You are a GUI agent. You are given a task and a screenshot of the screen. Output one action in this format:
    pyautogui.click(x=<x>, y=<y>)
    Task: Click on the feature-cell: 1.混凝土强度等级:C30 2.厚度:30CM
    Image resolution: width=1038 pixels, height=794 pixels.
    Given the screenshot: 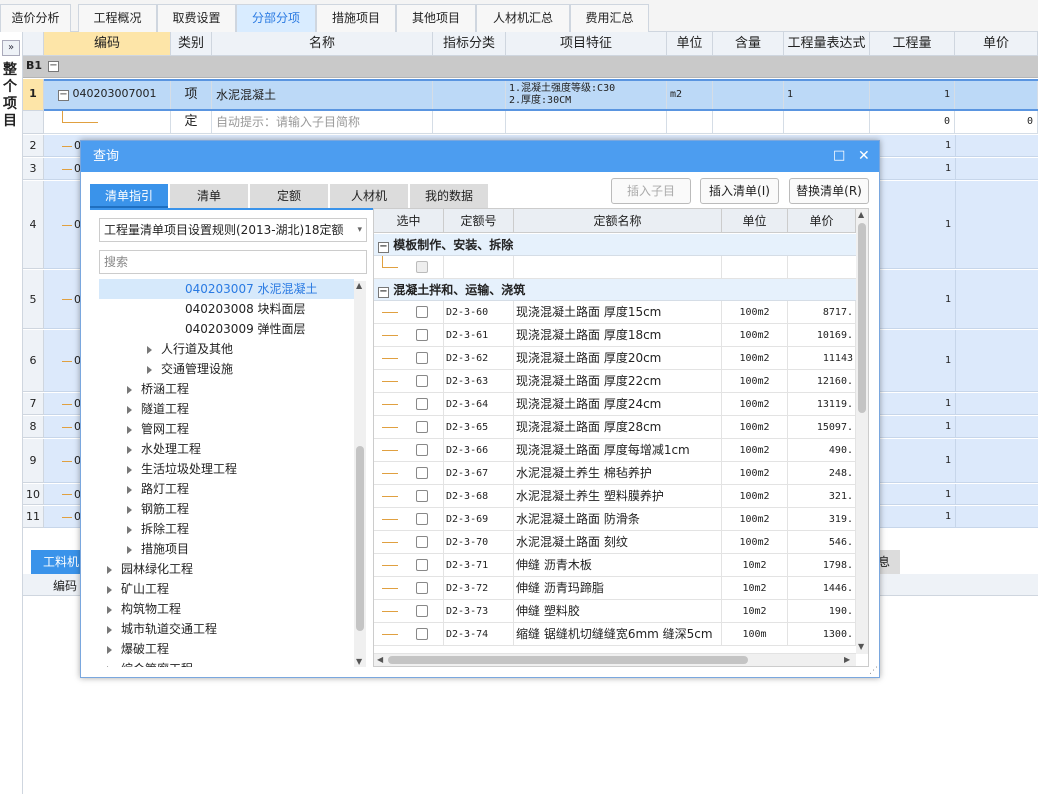 What is the action you would take?
    pyautogui.click(x=586, y=95)
    